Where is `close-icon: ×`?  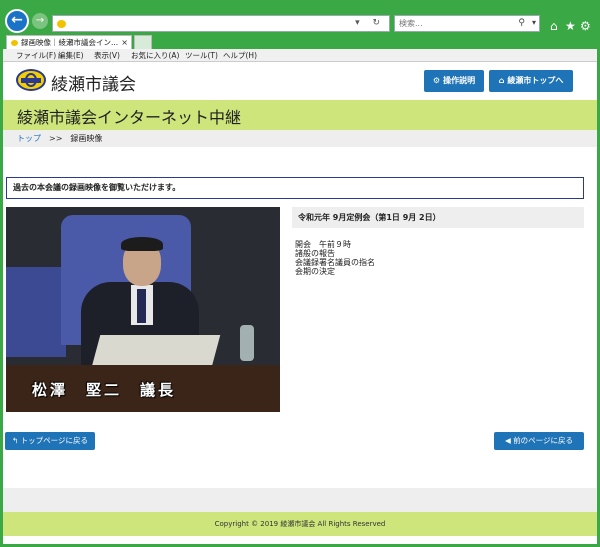
close-icon: × is located at coordinates (124, 42).